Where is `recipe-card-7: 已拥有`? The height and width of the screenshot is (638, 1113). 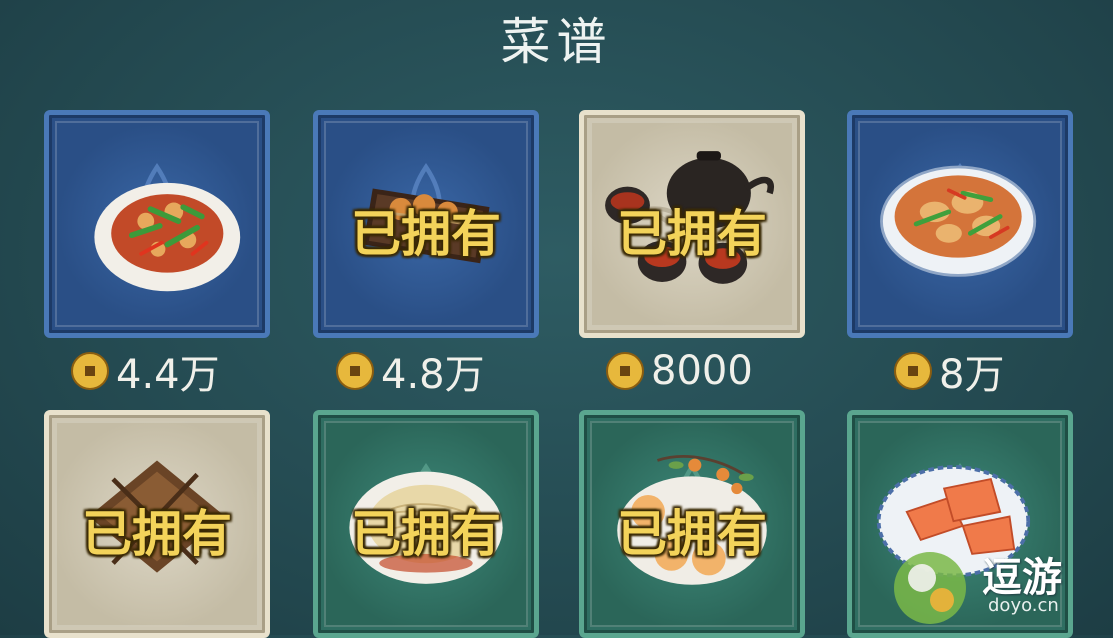 recipe-card-7: 已拥有 is located at coordinates (692, 524).